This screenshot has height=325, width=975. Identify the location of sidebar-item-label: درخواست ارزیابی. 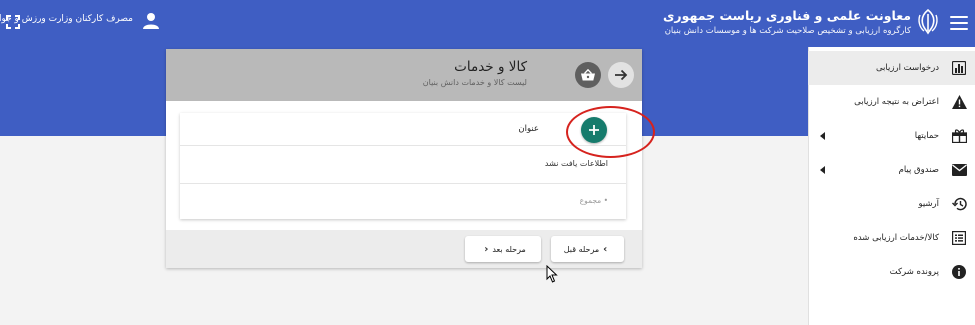
(907, 68).